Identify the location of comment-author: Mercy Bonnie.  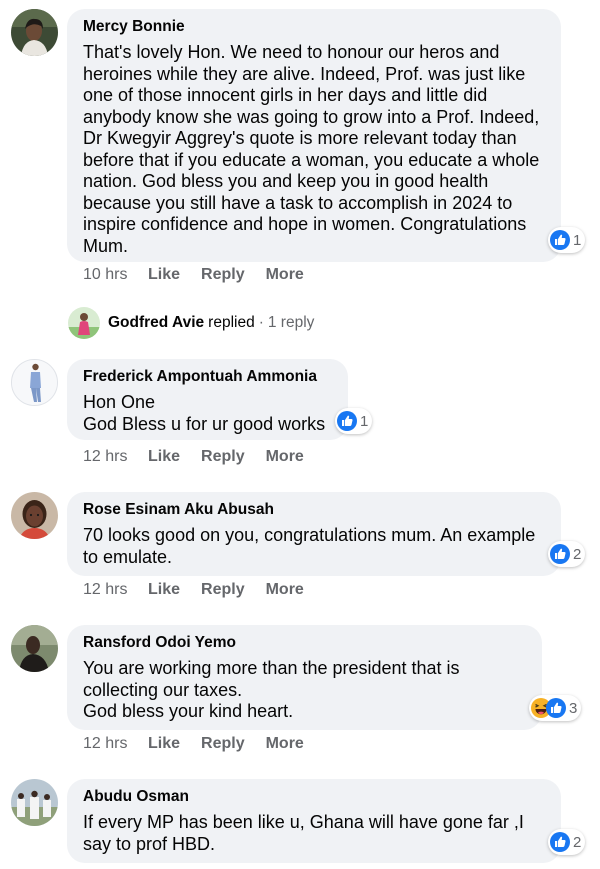
(314, 27).